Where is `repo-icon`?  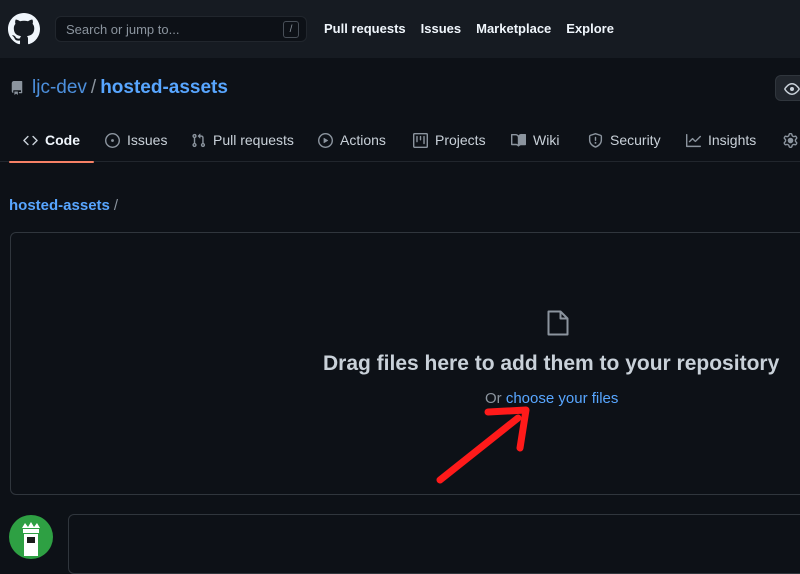
repo-icon is located at coordinates (17, 88).